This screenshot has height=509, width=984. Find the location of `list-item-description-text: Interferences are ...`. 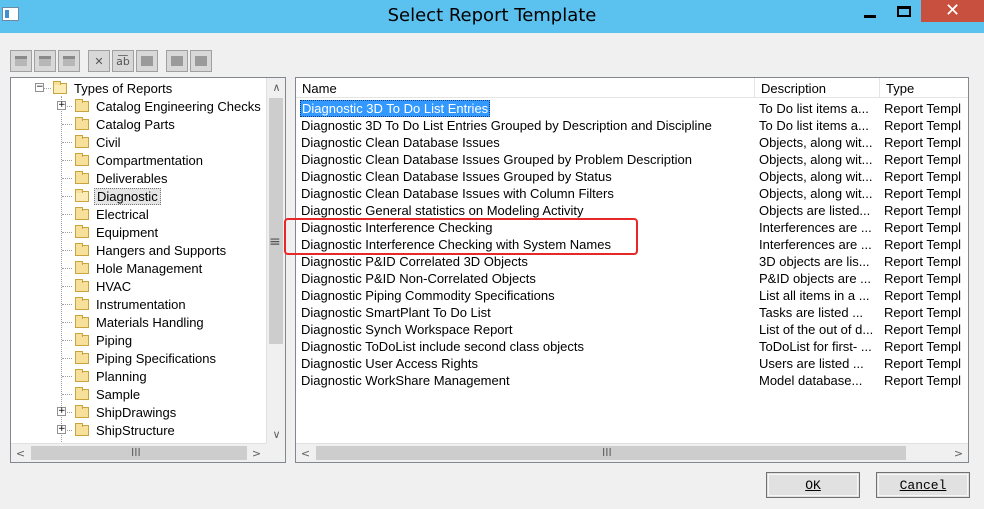

list-item-description-text: Interferences are ... is located at coordinates (815, 244).